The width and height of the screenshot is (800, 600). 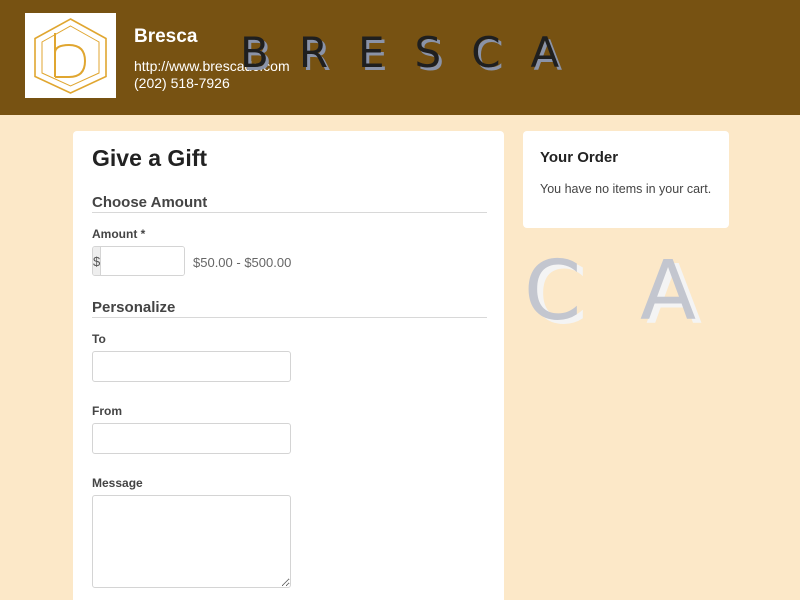 I want to click on message-textarea, so click(x=191, y=541).